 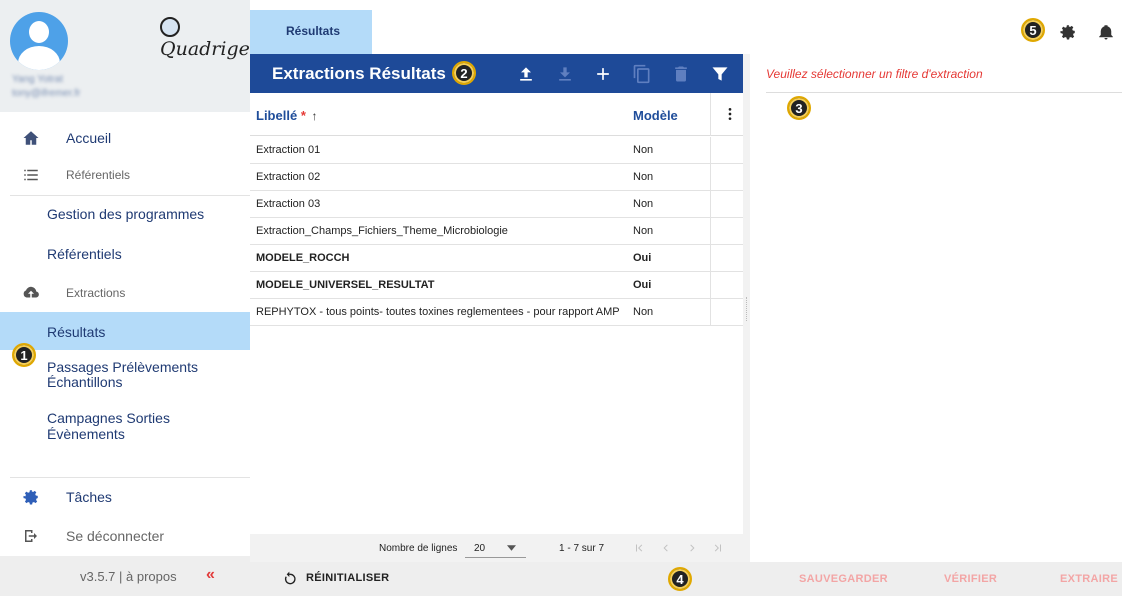 What do you see at coordinates (125, 138) in the screenshot?
I see `sidebar-item-accueil: Accueil` at bounding box center [125, 138].